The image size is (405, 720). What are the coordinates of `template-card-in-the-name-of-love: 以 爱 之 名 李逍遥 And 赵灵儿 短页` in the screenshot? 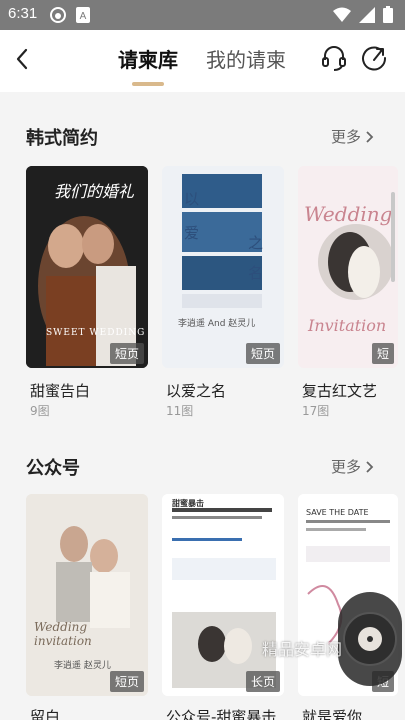 It's located at (223, 267).